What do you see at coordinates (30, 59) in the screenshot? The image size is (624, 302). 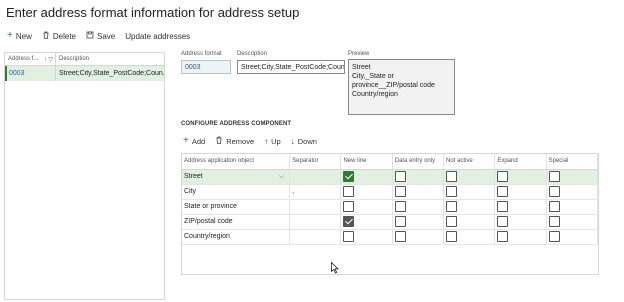 I see `column-header-address-format: Address f... ↑ ▽` at bounding box center [30, 59].